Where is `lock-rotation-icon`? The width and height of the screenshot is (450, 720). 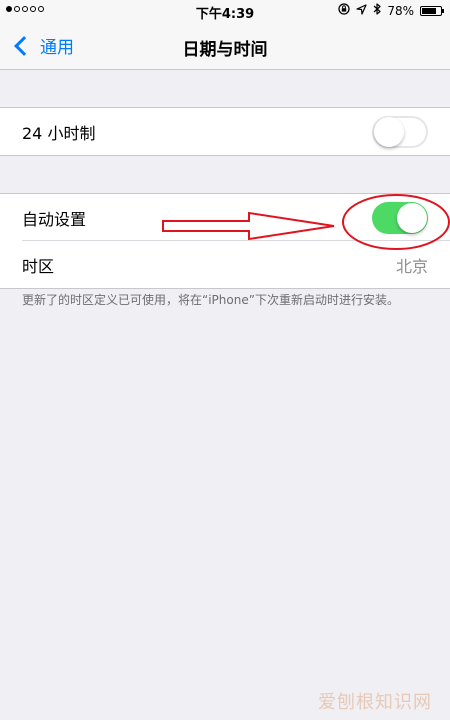
lock-rotation-icon is located at coordinates (344, 10).